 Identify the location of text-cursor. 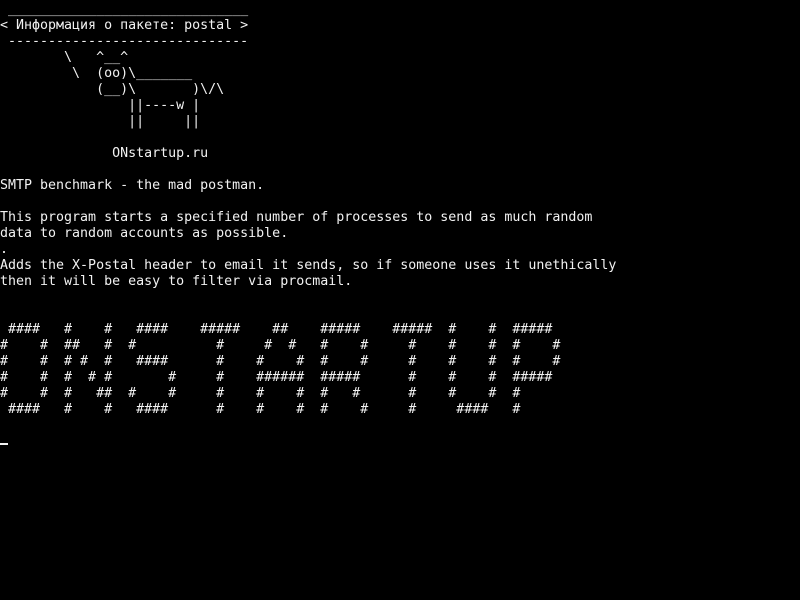
(4, 444).